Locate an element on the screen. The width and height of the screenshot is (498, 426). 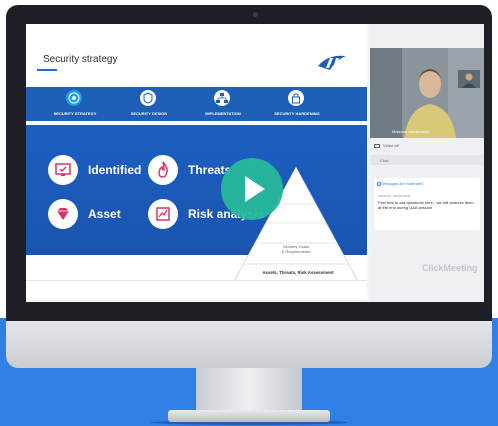
slide-nav-implementation: IMPLEMENTATION is located at coordinates (223, 104).